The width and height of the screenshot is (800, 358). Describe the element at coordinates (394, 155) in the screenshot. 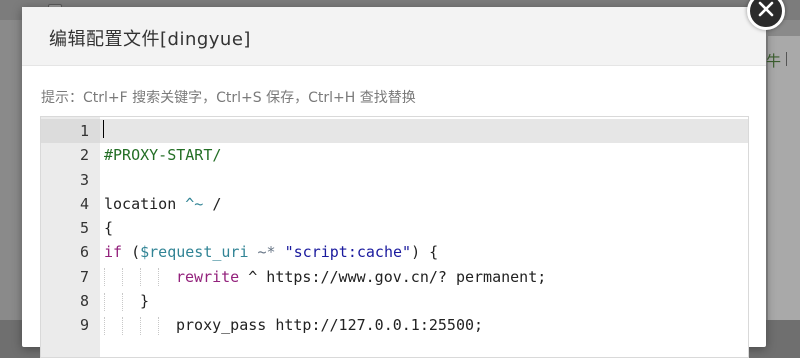

I see `code-line: 2 #PROXY-START/` at that location.